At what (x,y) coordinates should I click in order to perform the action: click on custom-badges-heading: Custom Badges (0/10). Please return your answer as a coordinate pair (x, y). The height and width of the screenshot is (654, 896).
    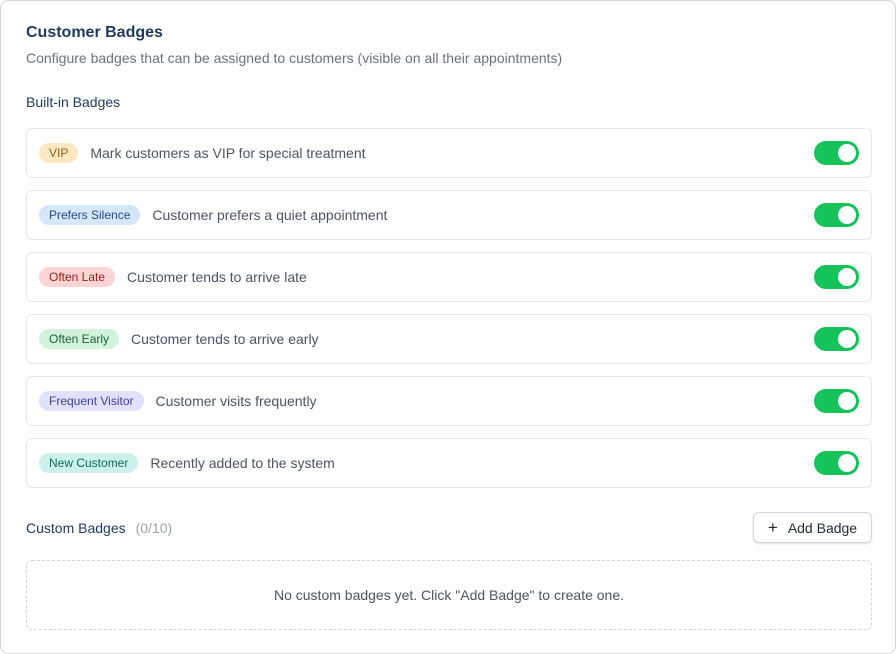
    Looking at the image, I should click on (99, 528).